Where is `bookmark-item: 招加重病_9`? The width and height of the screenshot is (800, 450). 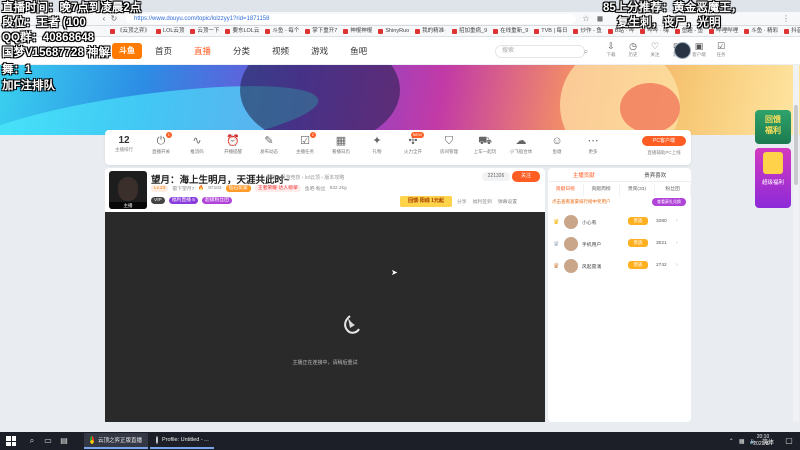 bookmark-item: 招加重病_9 is located at coordinates (469, 31).